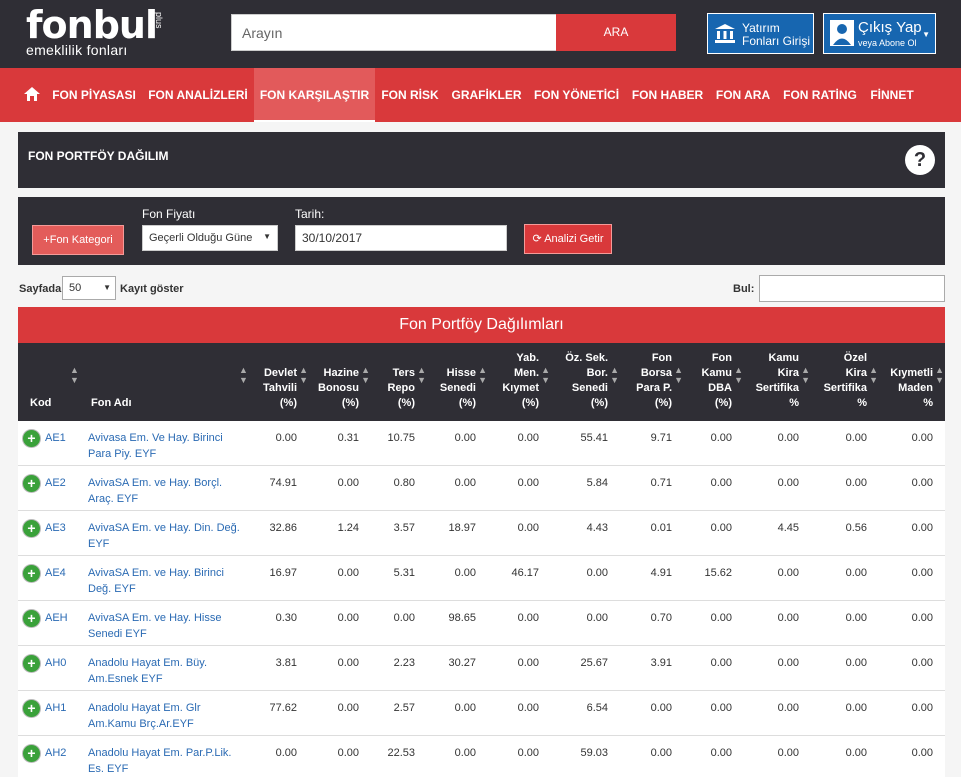 The height and width of the screenshot is (777, 961). I want to click on table-title: Fon Portföy Dağılımları, so click(481, 325).